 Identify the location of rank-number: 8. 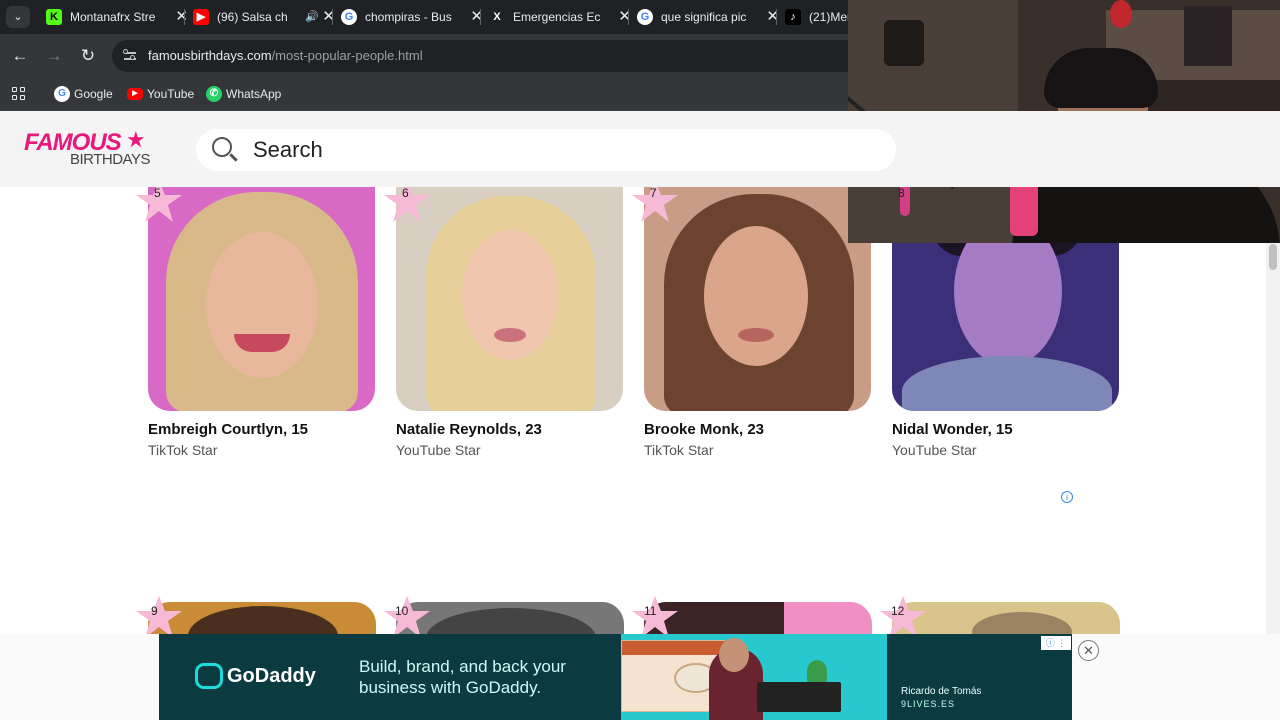
(901, 193).